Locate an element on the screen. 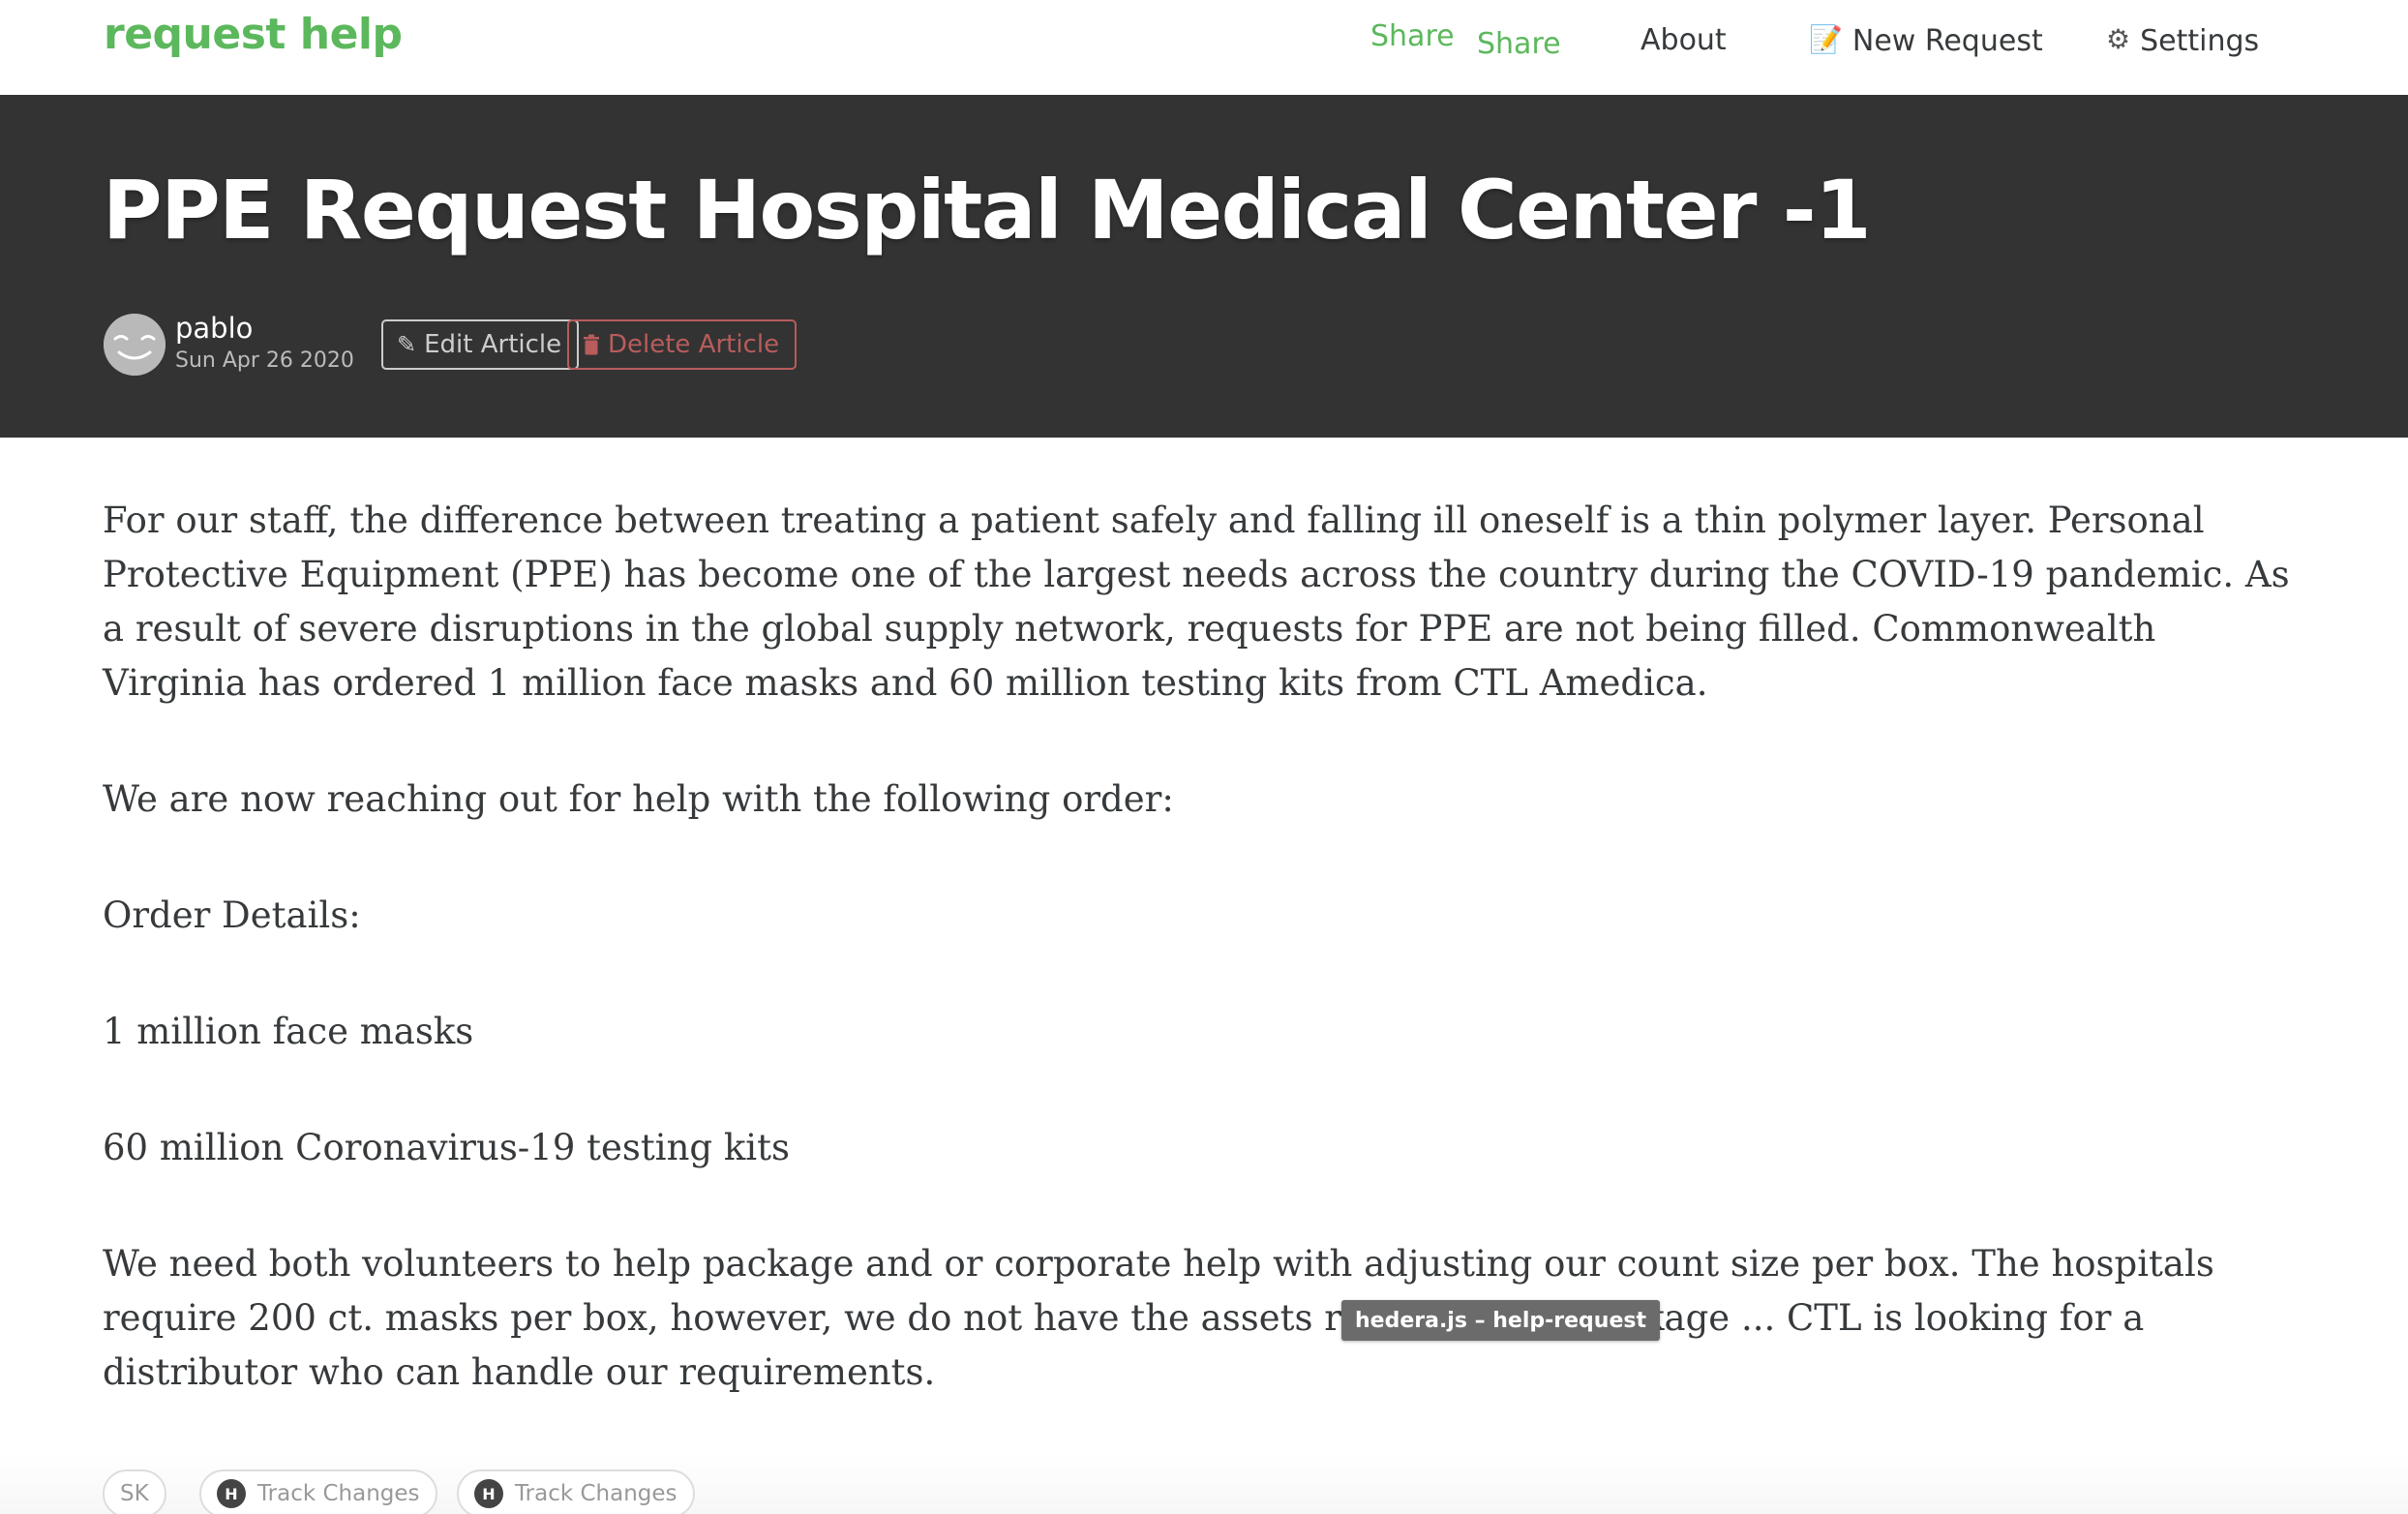 This screenshot has height=1514, width=2408. nav-new-request-label: New Request is located at coordinates (1947, 41).